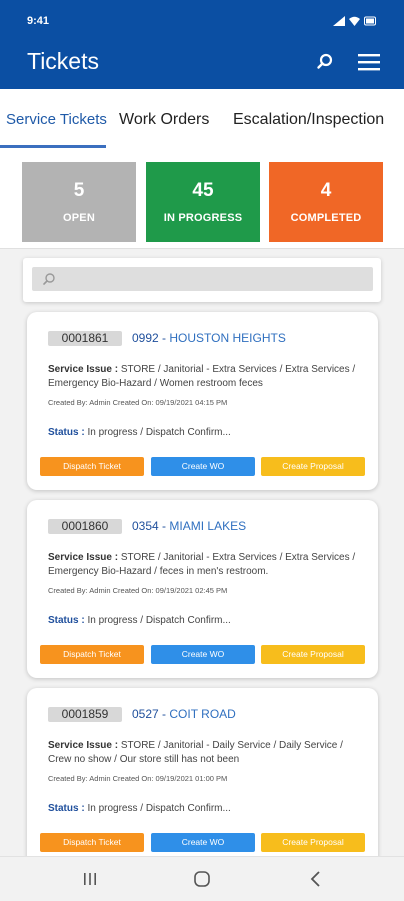  What do you see at coordinates (227, 338) in the screenshot?
I see `store-name: HOUSTON HEIGHTS` at bounding box center [227, 338].